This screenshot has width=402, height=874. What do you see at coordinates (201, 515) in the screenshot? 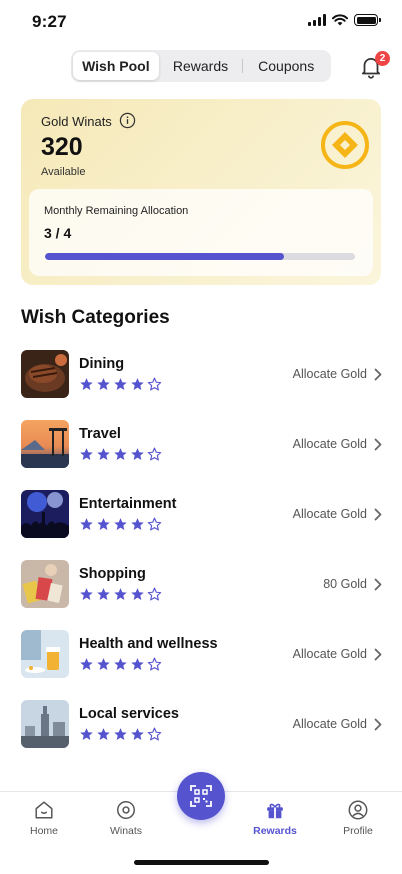
I see `category-row-entertainment: Entertainment Allocate Gold` at bounding box center [201, 515].